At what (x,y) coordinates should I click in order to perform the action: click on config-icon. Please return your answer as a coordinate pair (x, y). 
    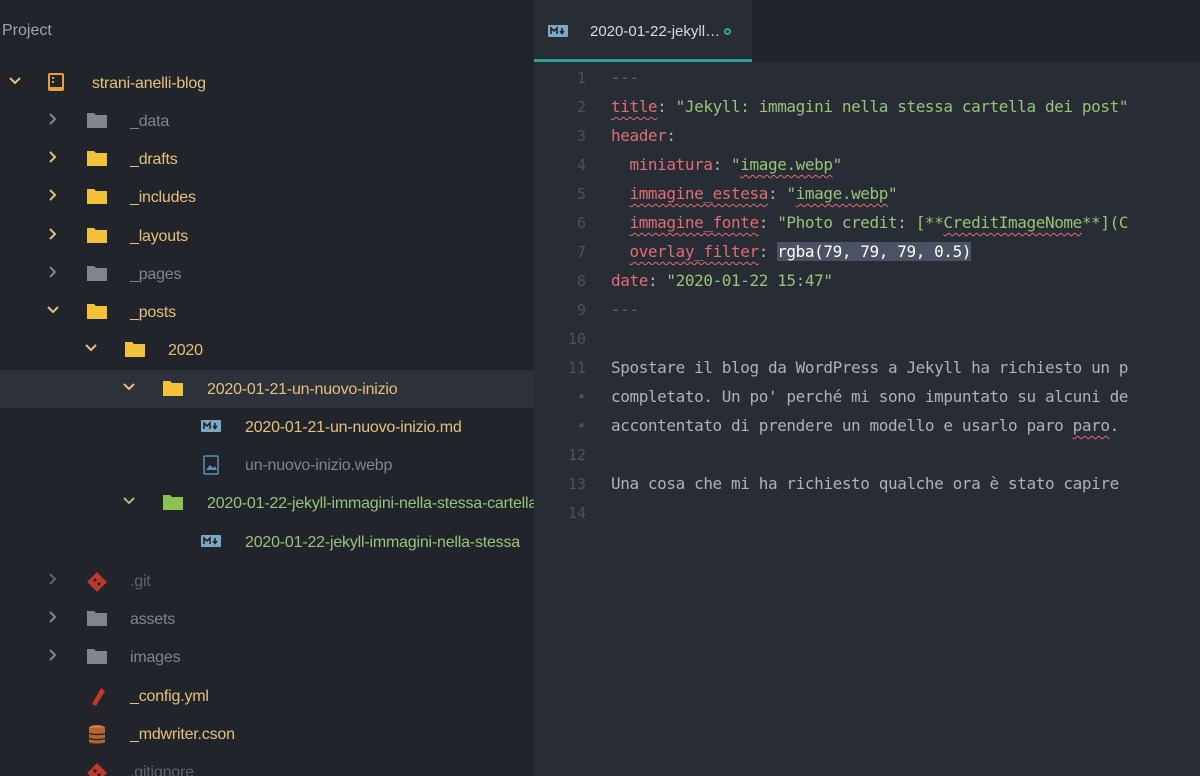
    Looking at the image, I should click on (98, 697).